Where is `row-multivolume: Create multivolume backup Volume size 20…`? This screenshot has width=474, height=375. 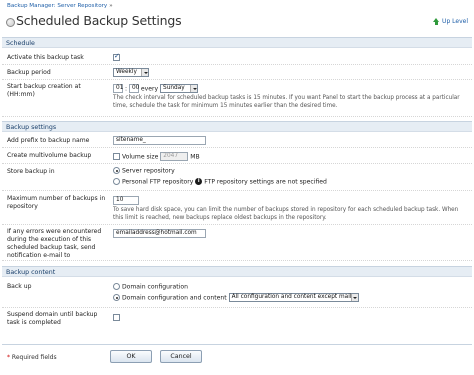 row-multivolume: Create multivolume backup Volume size 20… is located at coordinates (237, 156).